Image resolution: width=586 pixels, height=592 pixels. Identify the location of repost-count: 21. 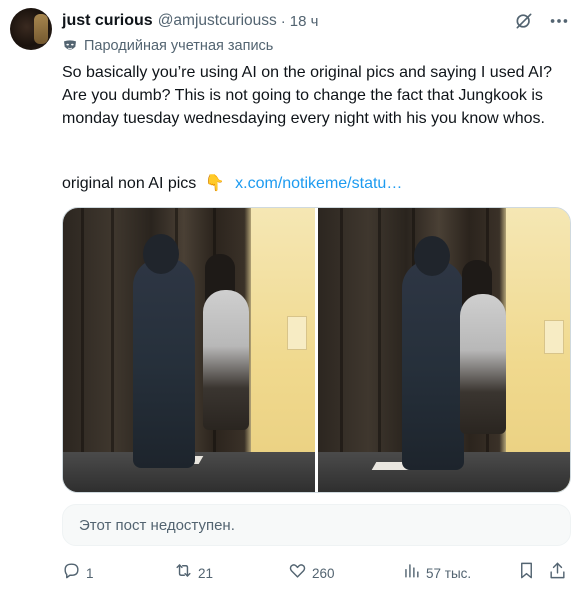
(206, 573).